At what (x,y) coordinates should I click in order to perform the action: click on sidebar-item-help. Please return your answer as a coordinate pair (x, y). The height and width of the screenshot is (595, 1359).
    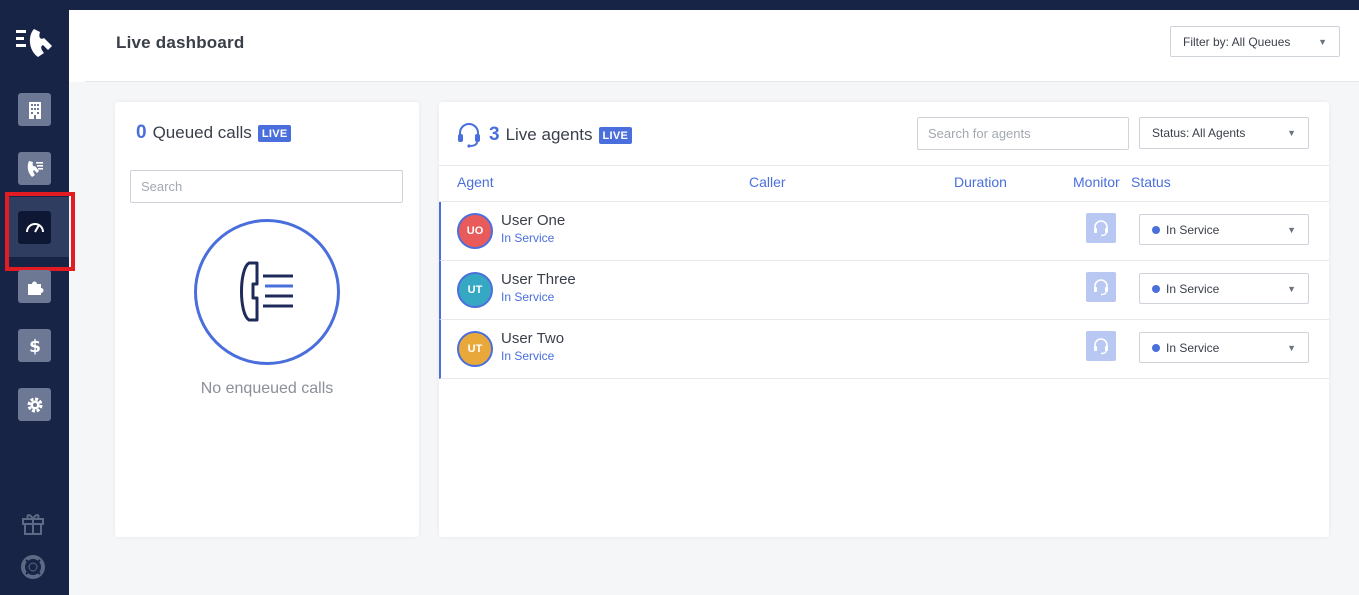
    Looking at the image, I should click on (33, 567).